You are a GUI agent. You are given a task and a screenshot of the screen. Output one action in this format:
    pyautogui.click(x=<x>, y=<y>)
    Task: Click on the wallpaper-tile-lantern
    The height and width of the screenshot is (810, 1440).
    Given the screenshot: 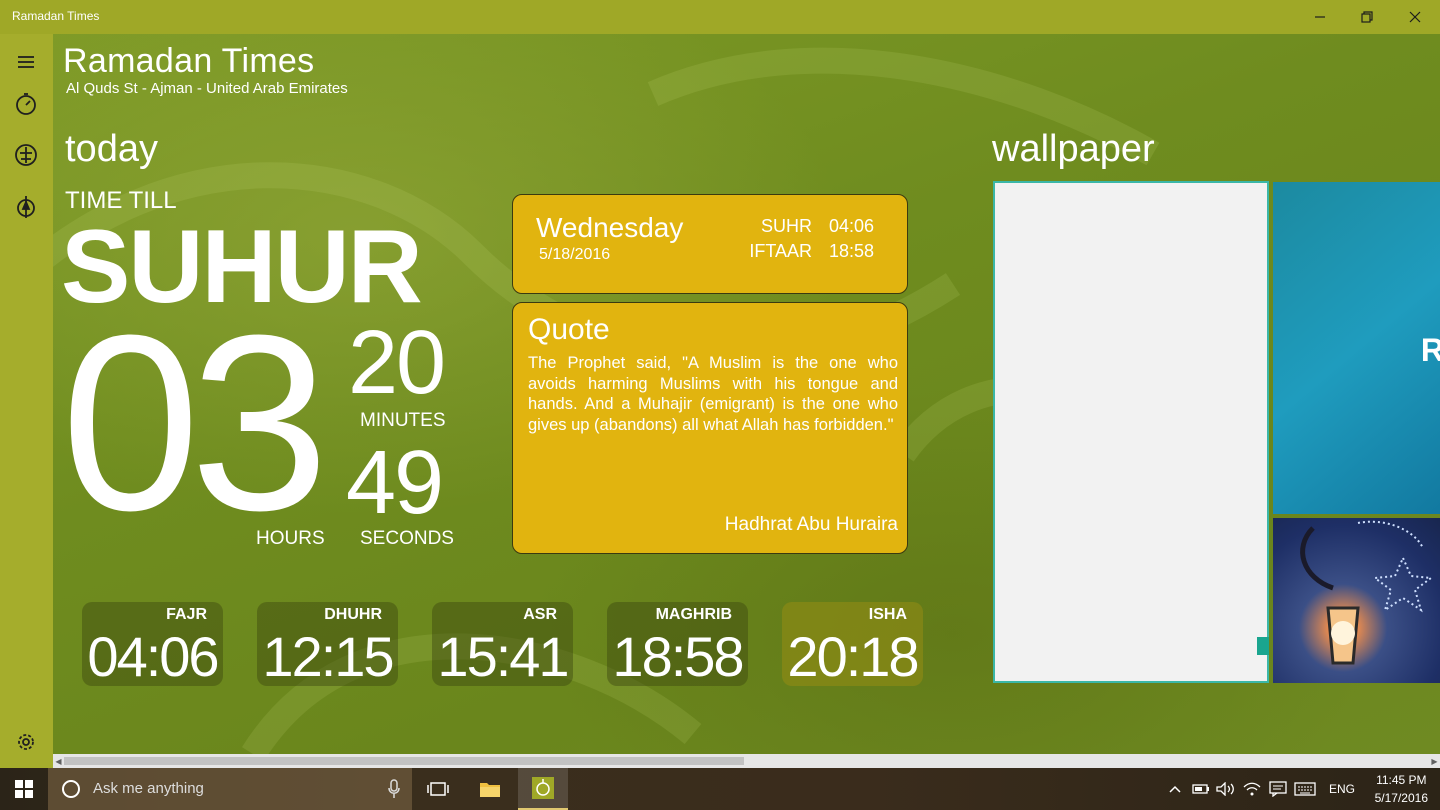 What is the action you would take?
    pyautogui.click(x=1356, y=600)
    